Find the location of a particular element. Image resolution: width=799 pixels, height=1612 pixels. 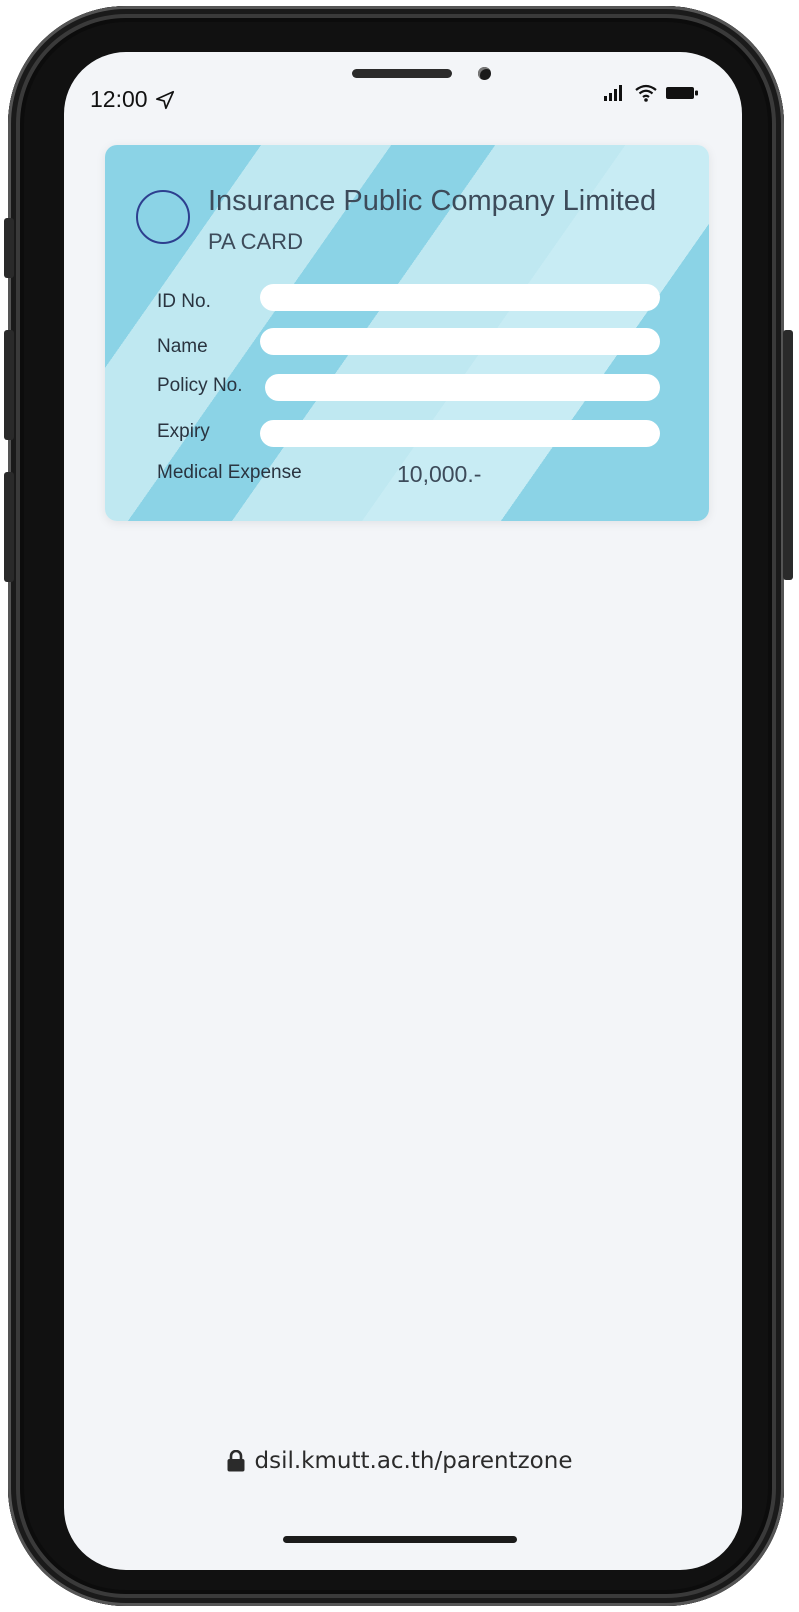

lock-icon is located at coordinates (235, 1461).